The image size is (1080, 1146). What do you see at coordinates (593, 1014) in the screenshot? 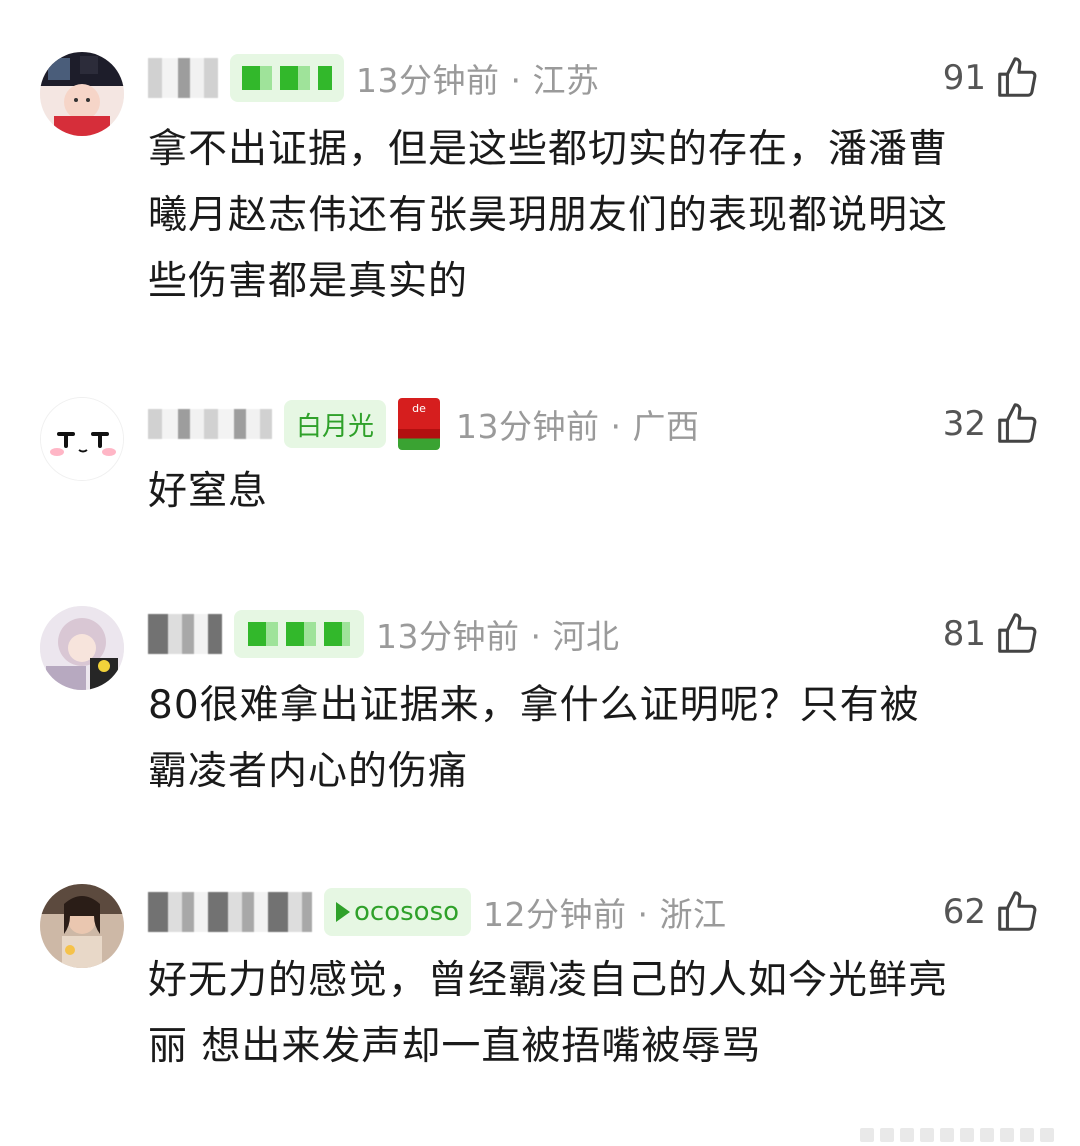
I see `comment-text: 好无力的感觉，曾经霸凌自己的人如今光鲜亮 丽 想出来发声却一直被捂嘴被辱骂` at bounding box center [593, 1014].